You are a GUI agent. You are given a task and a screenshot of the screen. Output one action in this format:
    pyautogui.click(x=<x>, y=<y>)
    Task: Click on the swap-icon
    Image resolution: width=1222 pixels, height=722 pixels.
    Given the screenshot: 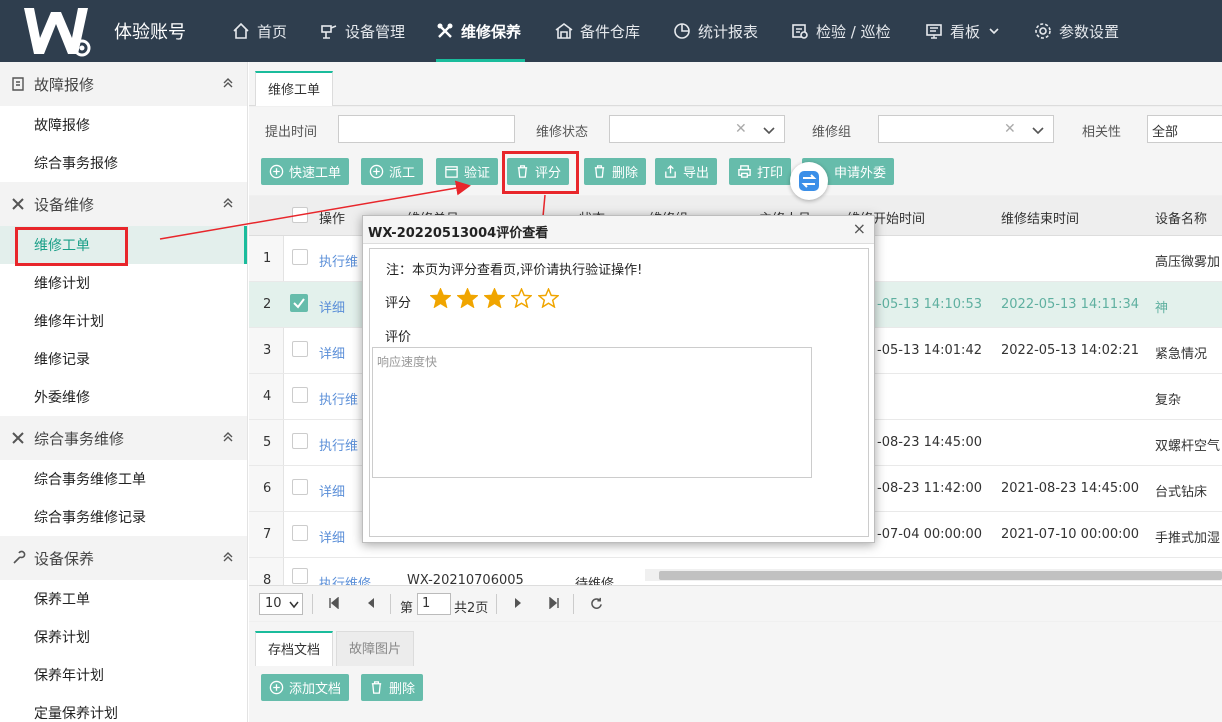 What is the action you would take?
    pyautogui.click(x=809, y=181)
    